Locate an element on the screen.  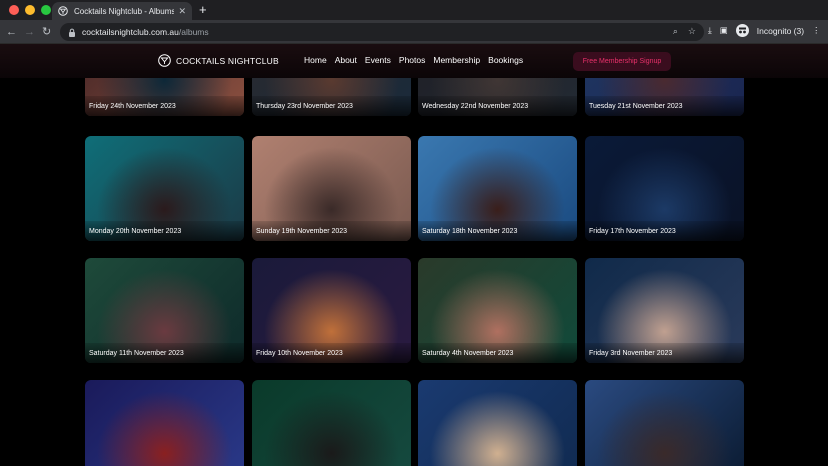
album-date: Friday 24th November 2023 is located at coordinates (132, 106).